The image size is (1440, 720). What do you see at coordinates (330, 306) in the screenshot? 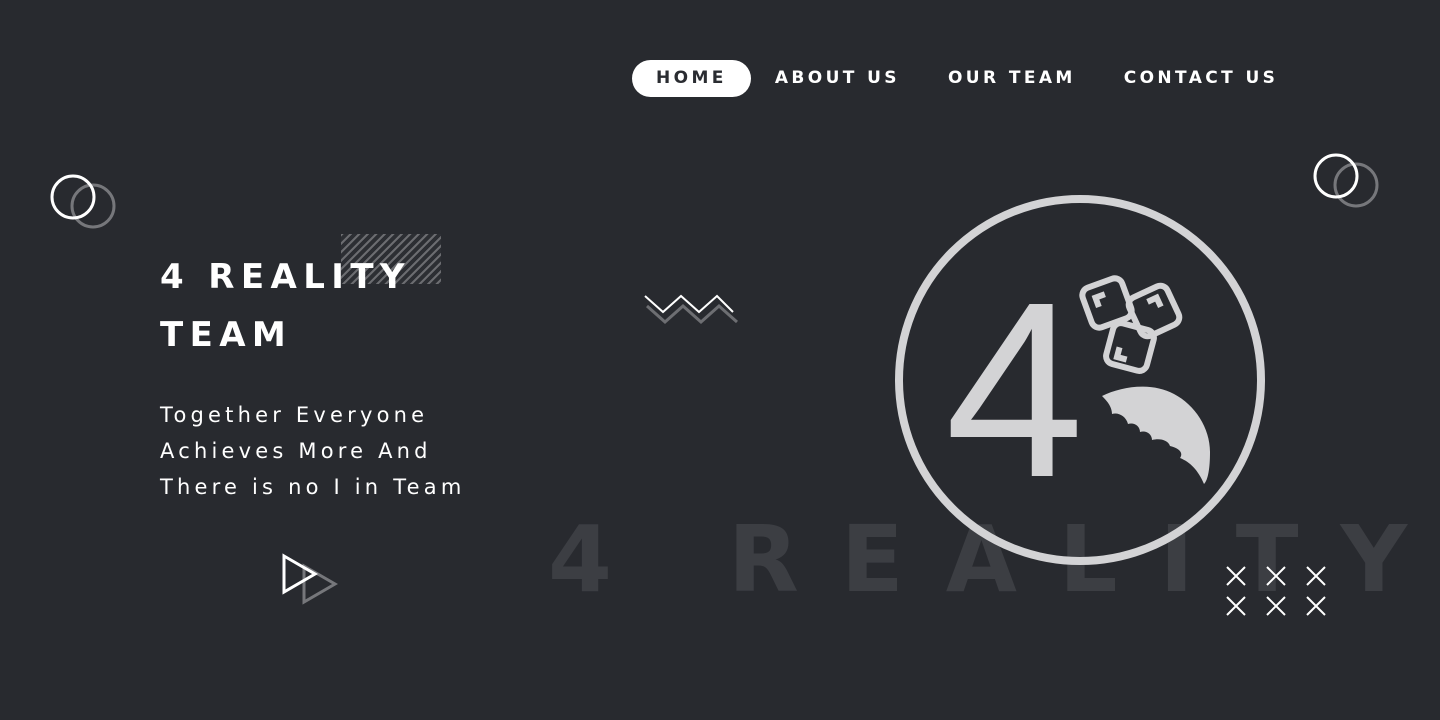
I see `hero-title: 4 REALITY TEAM` at bounding box center [330, 306].